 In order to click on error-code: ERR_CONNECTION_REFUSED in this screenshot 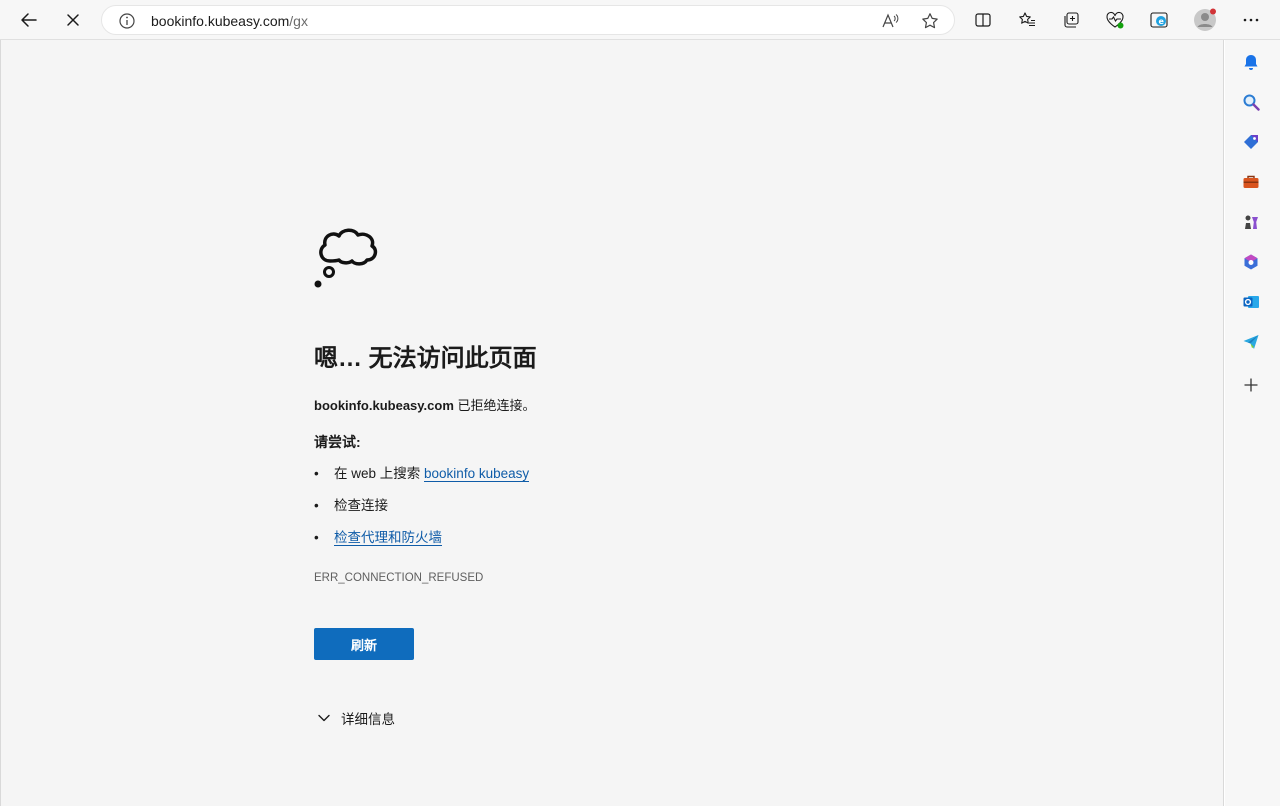, I will do `click(399, 578)`.